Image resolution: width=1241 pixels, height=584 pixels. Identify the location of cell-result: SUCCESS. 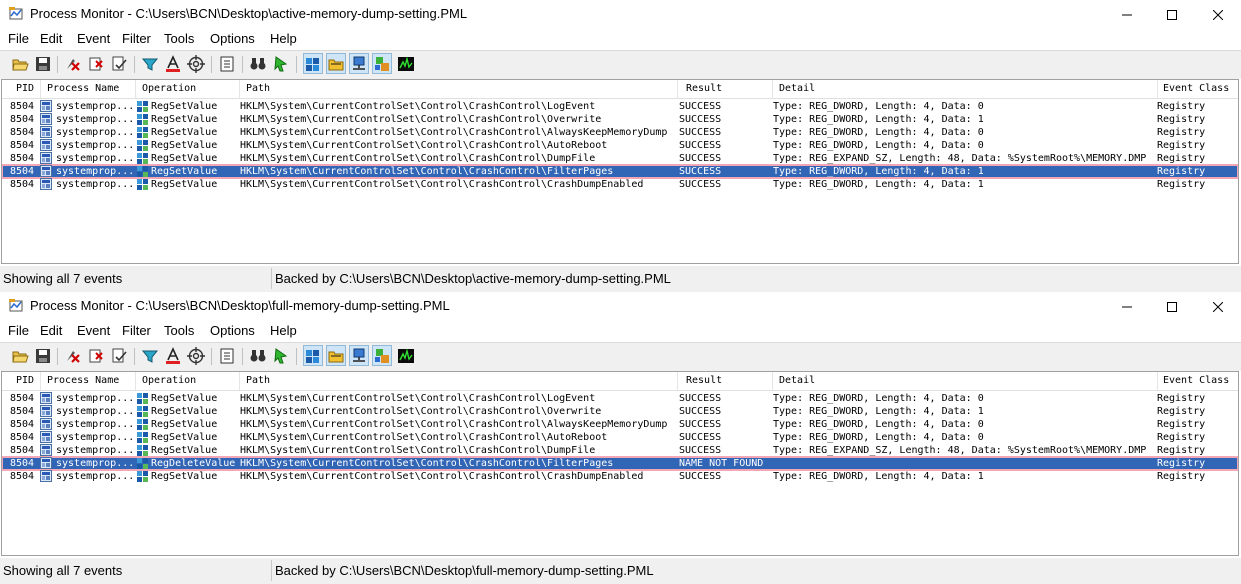
(700, 437).